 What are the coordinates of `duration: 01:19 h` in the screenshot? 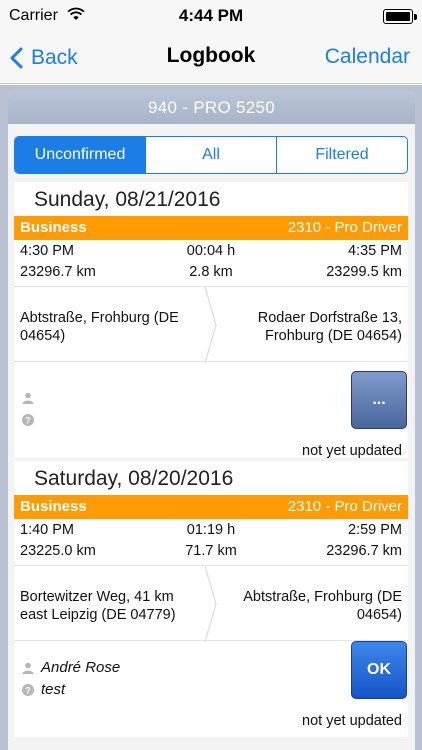 It's located at (211, 530).